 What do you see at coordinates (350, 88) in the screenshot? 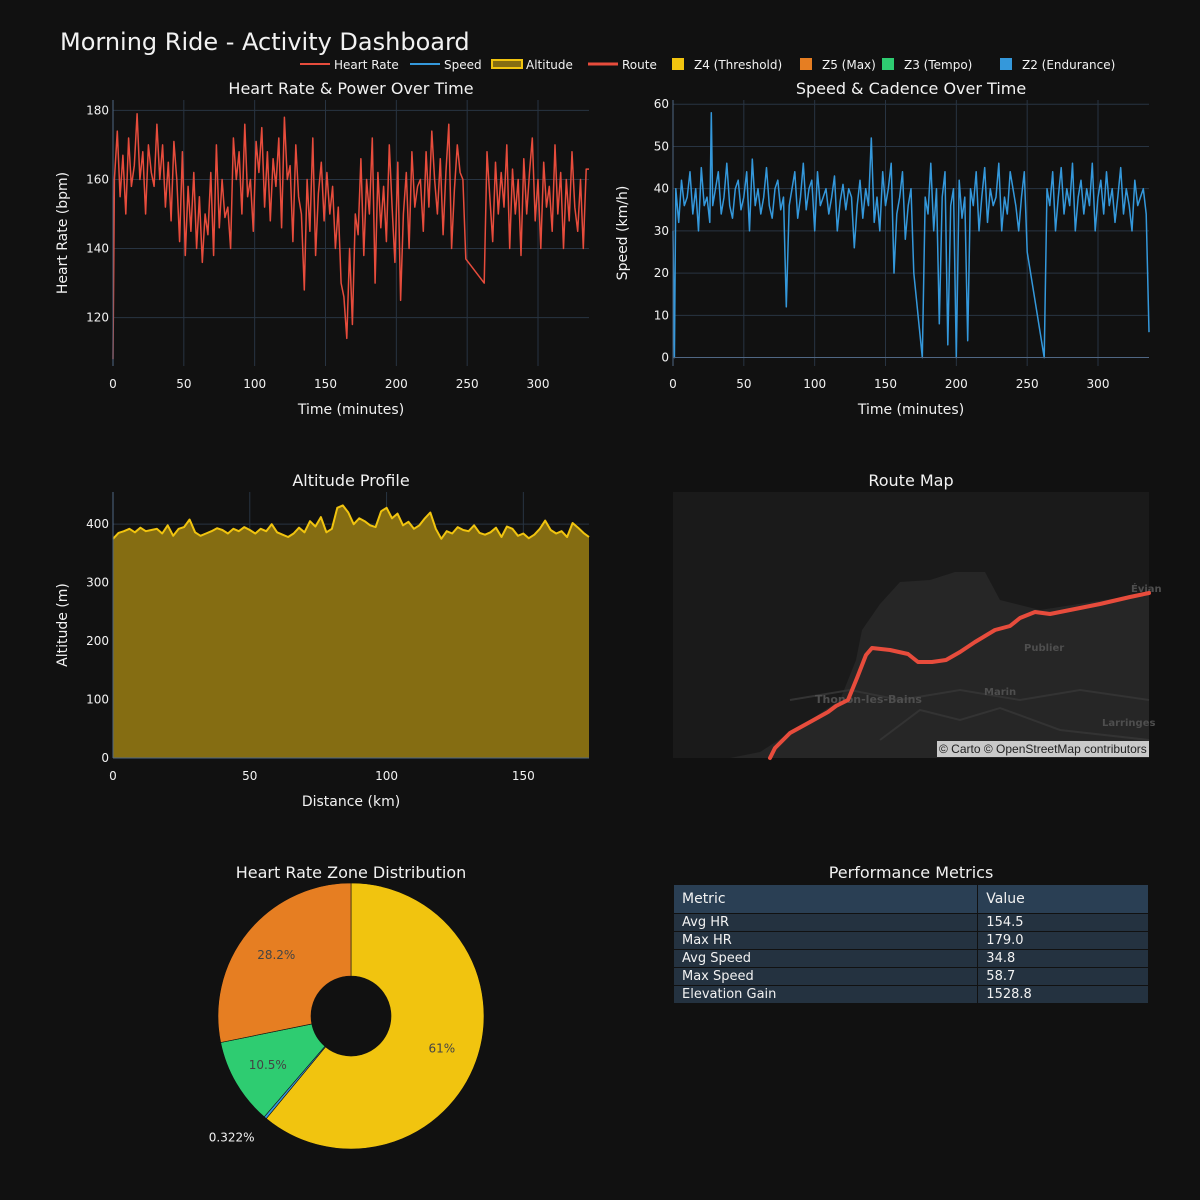
I see `chart-title: Heart Rate & Power Over Time` at bounding box center [350, 88].